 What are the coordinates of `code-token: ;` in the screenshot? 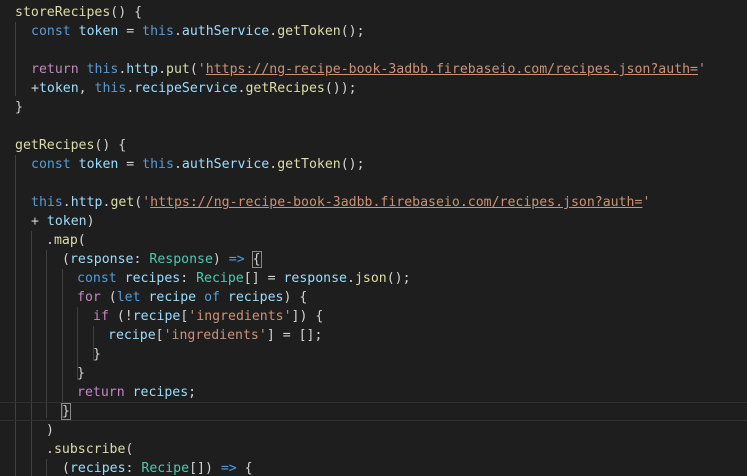 It's located at (192, 392).